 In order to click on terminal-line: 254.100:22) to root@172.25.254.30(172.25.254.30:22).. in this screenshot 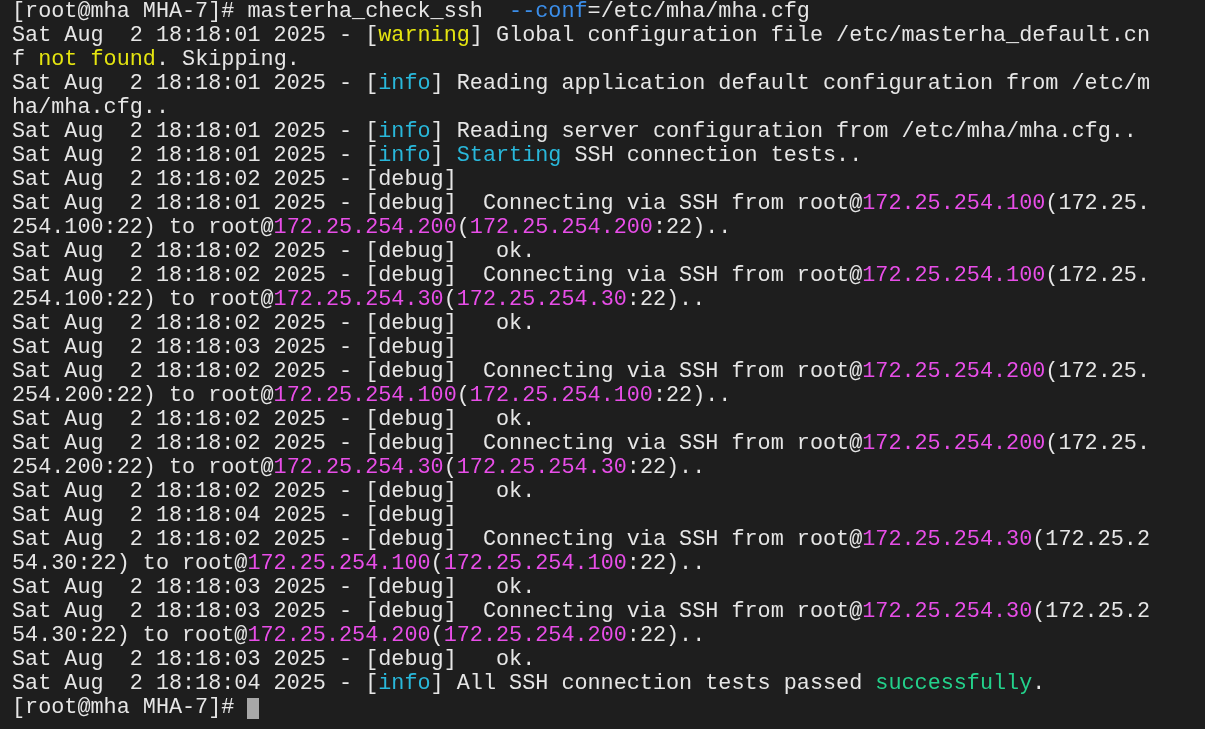, I will do `click(359, 300)`.